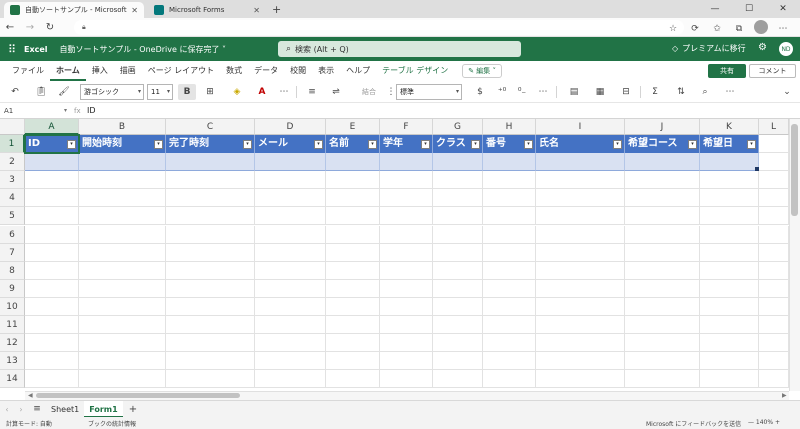  What do you see at coordinates (12, 252) in the screenshot?
I see `row-header-7: 7` at bounding box center [12, 252].